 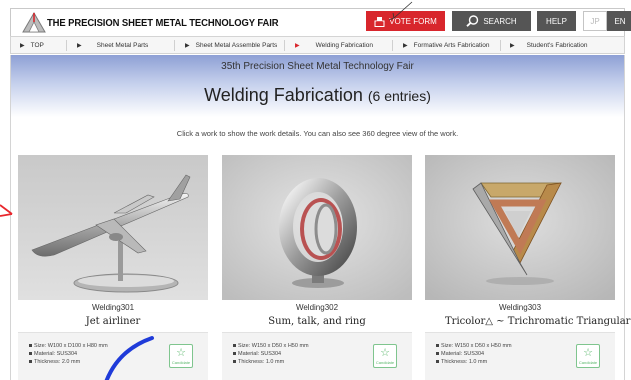 I want to click on work-photo-triangle, so click(x=520, y=227).